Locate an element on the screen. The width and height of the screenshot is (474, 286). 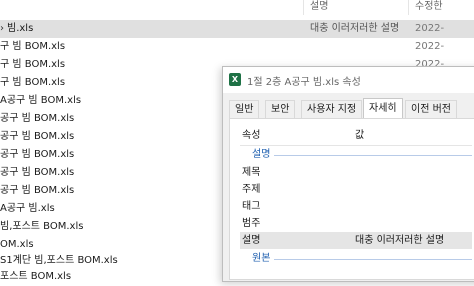
tab-custom: 사용자 지정 is located at coordinates (332, 109).